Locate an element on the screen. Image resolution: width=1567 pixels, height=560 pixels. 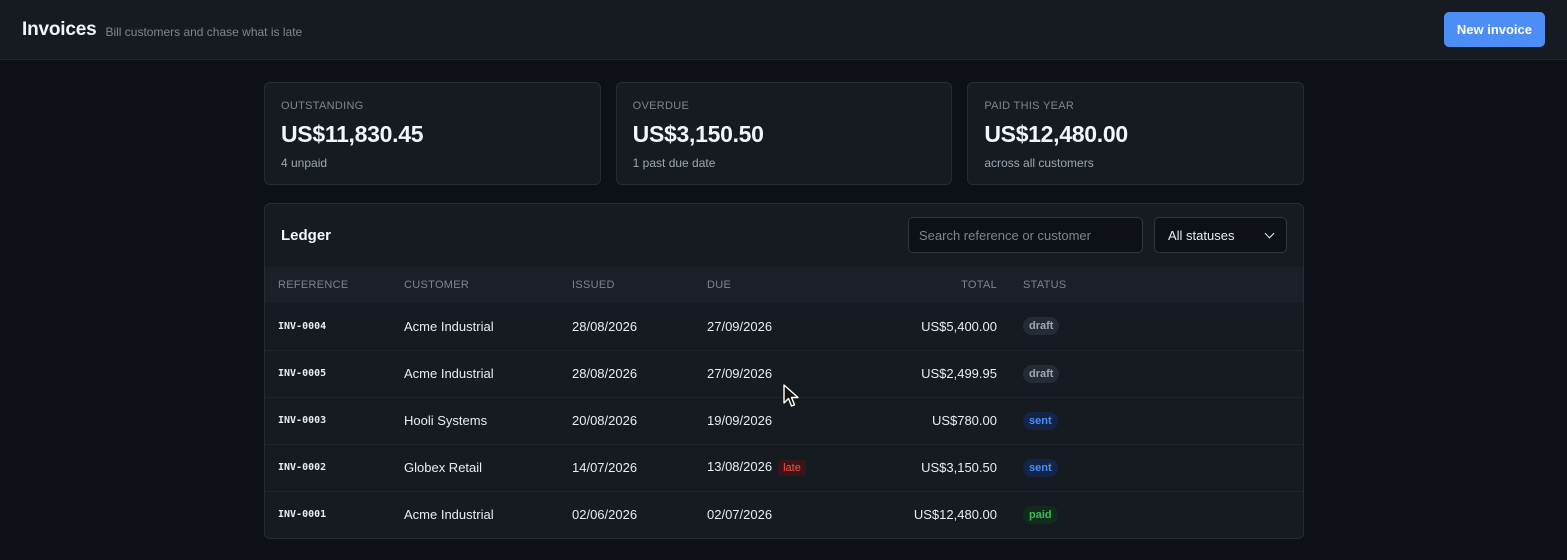
column-header-customer: CUSTOMER is located at coordinates (488, 285).